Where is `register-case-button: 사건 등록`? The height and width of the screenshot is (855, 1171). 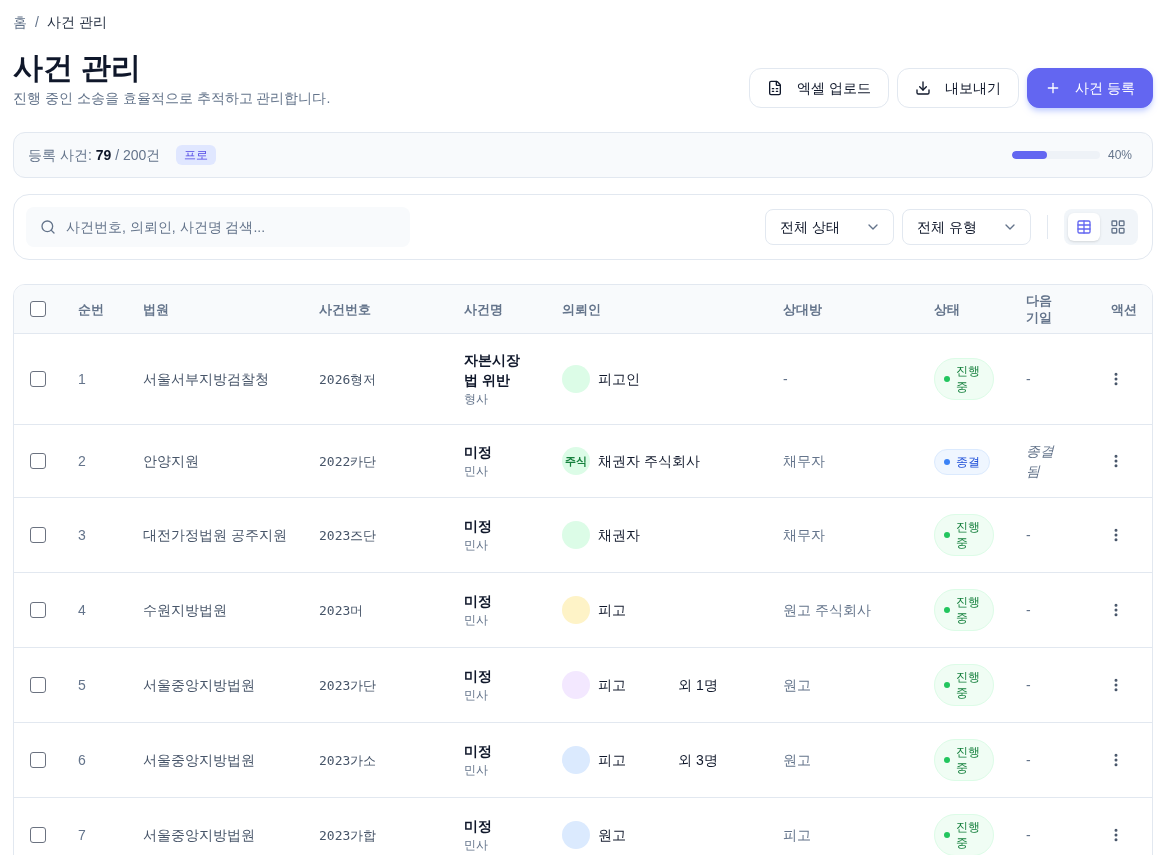 register-case-button: 사건 등록 is located at coordinates (1090, 88).